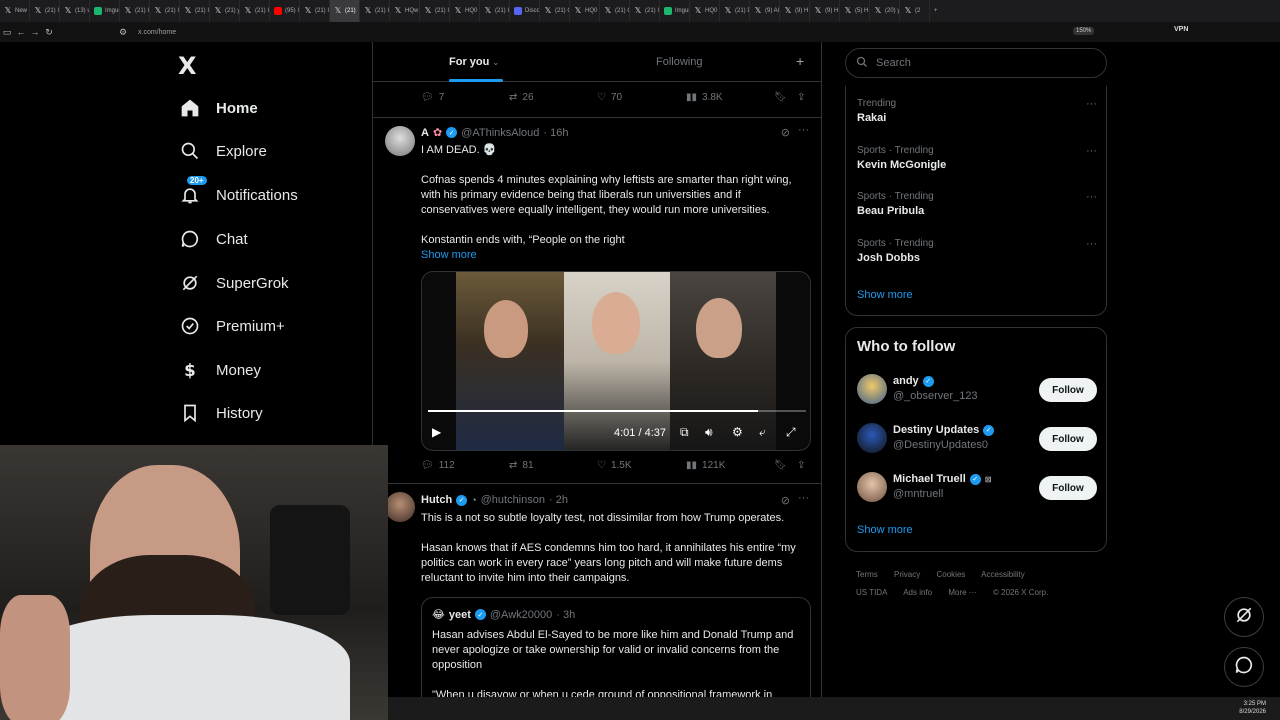 This screenshot has height=720, width=1280. I want to click on video-progress-bar, so click(617, 411).